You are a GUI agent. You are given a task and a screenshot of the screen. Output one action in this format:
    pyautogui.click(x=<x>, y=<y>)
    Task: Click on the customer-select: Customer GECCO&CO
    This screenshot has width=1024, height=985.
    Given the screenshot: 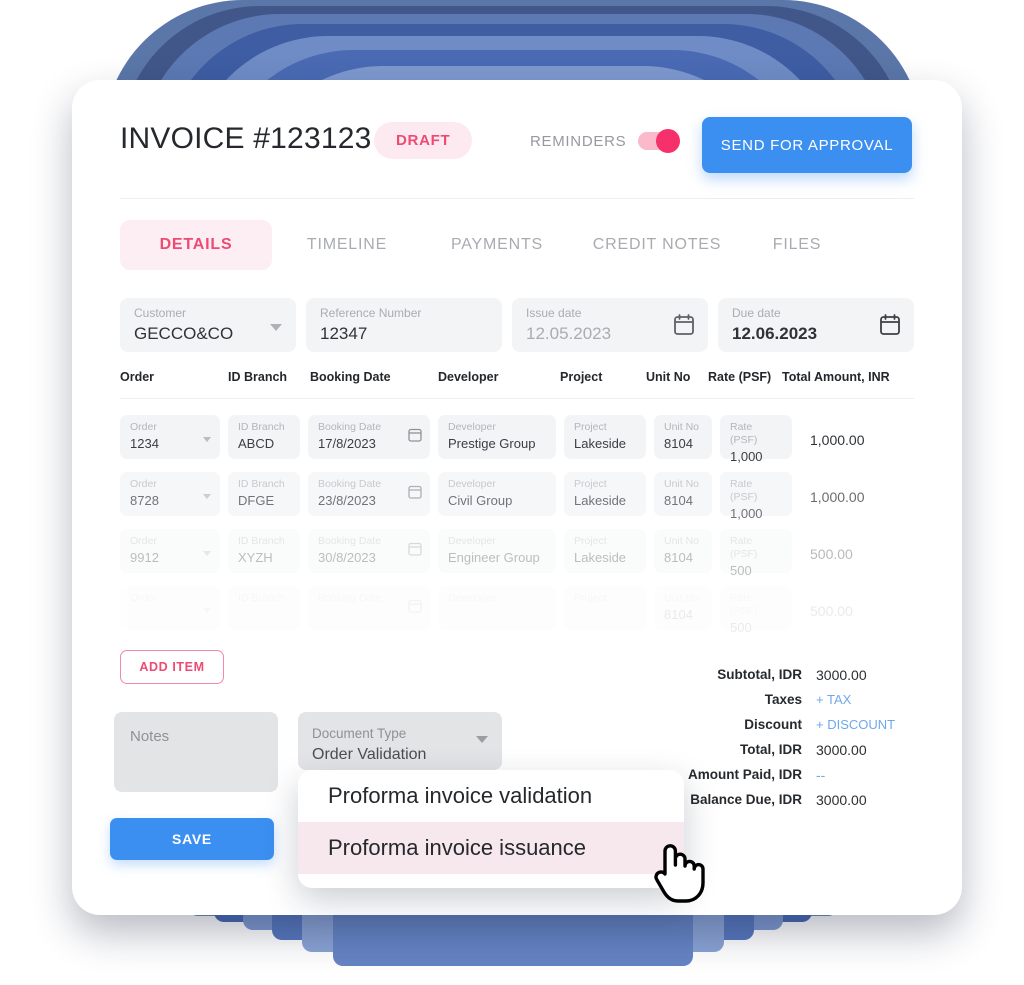 What is the action you would take?
    pyautogui.click(x=208, y=325)
    